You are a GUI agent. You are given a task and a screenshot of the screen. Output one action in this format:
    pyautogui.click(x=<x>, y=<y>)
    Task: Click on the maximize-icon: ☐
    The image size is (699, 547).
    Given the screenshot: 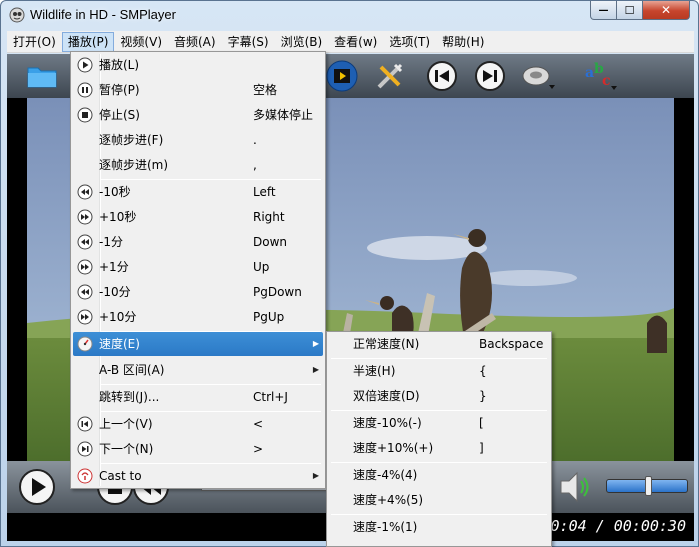 What is the action you would take?
    pyautogui.click(x=629, y=10)
    